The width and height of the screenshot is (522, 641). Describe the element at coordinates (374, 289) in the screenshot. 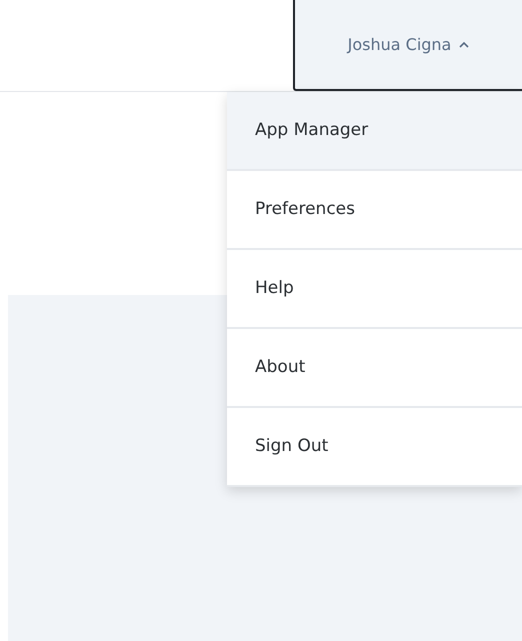

I see `menu-item: Help` at that location.